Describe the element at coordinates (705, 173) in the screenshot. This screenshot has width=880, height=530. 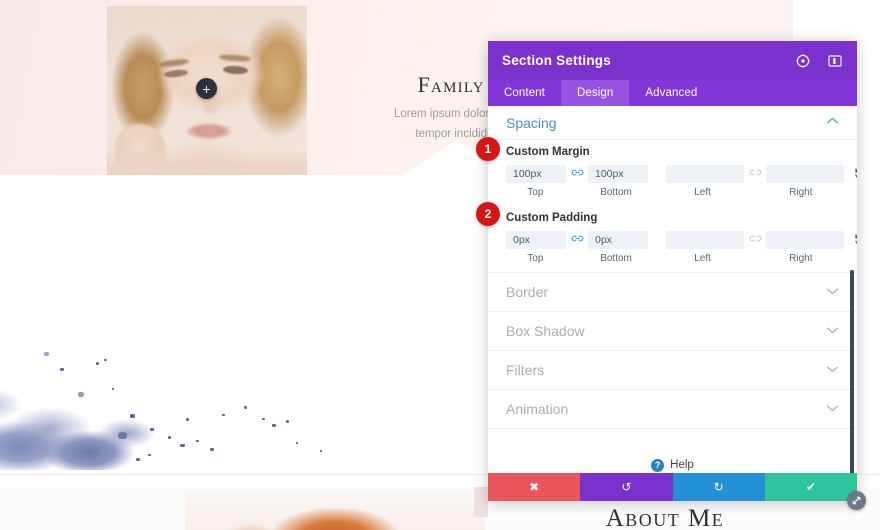
I see `margin-left-input` at that location.